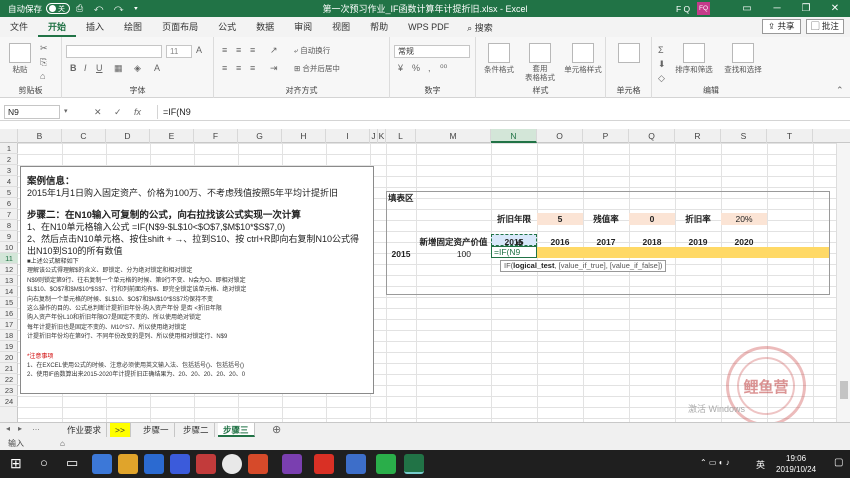 The width and height of the screenshot is (850, 478). What do you see at coordinates (199, 50) in the screenshot?
I see `grow-font-icon: A` at bounding box center [199, 50].